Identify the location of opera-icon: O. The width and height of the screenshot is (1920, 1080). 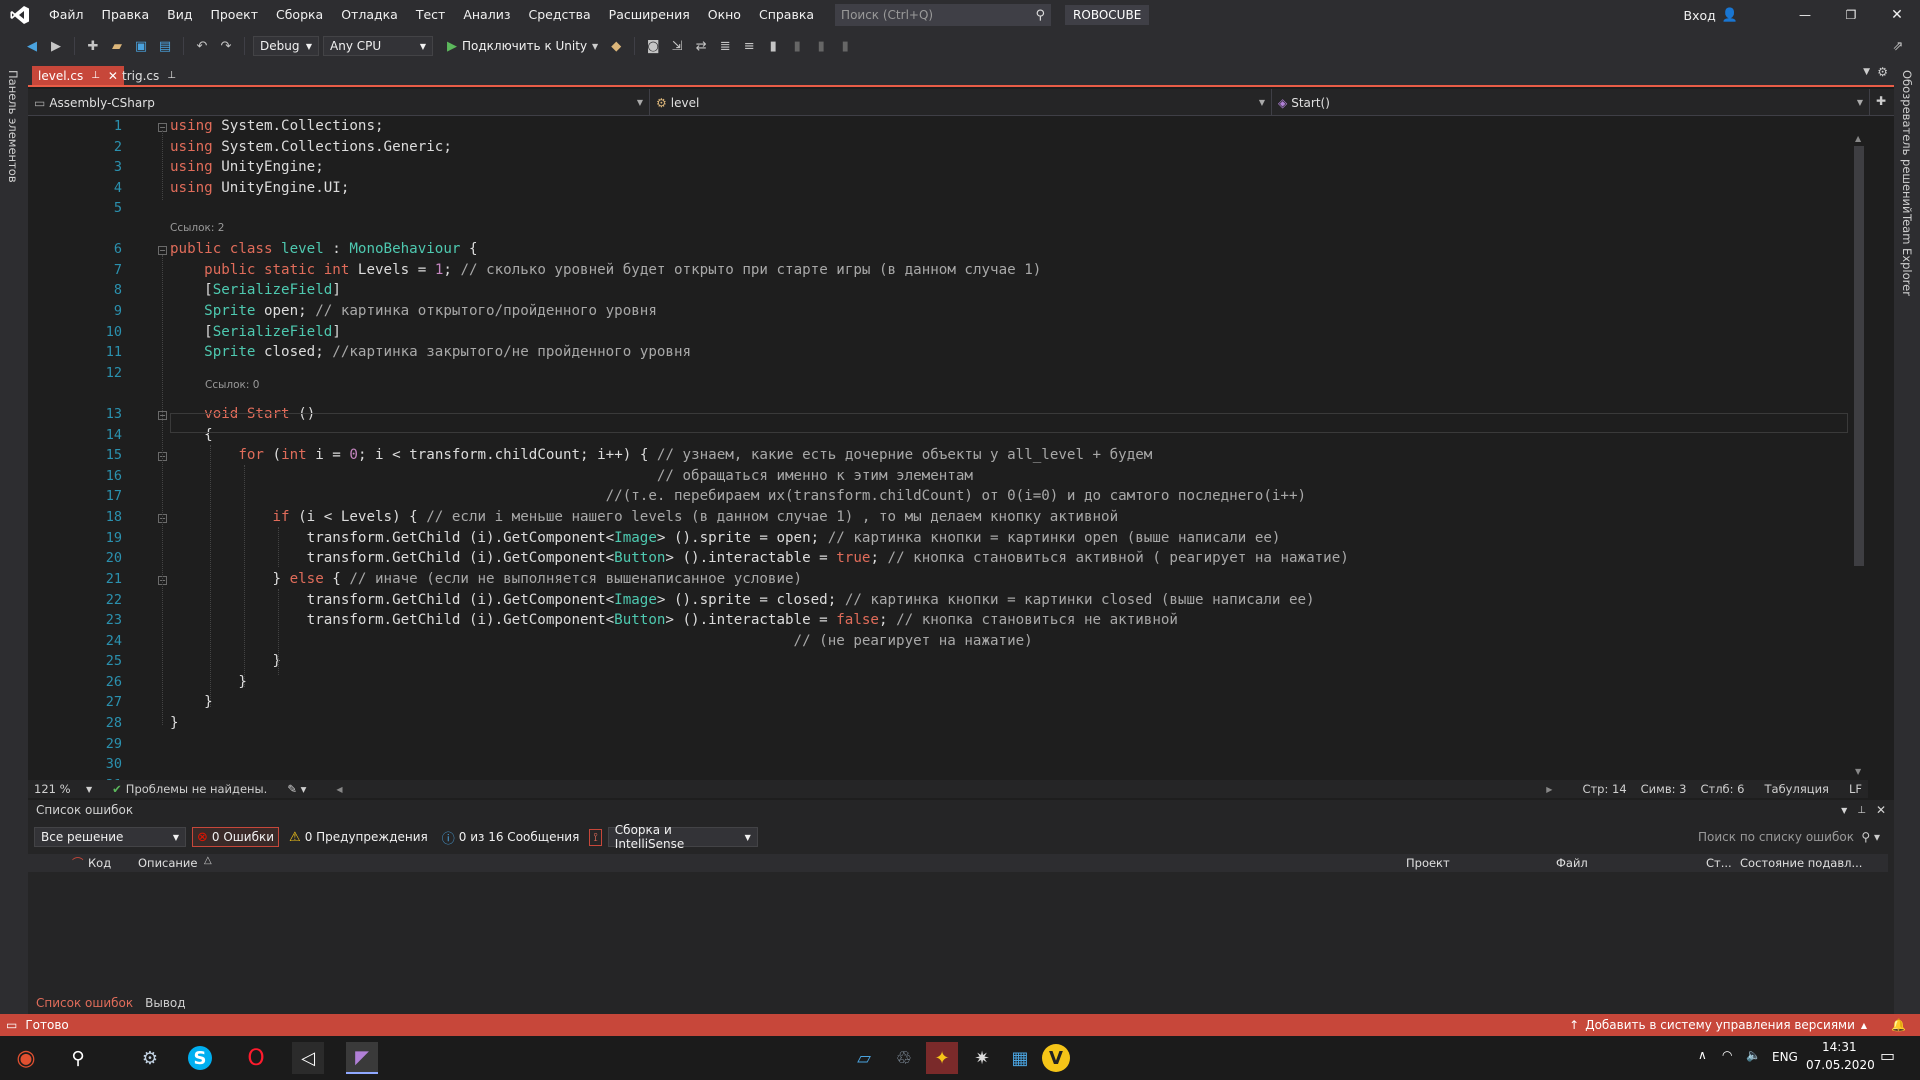
(256, 1058).